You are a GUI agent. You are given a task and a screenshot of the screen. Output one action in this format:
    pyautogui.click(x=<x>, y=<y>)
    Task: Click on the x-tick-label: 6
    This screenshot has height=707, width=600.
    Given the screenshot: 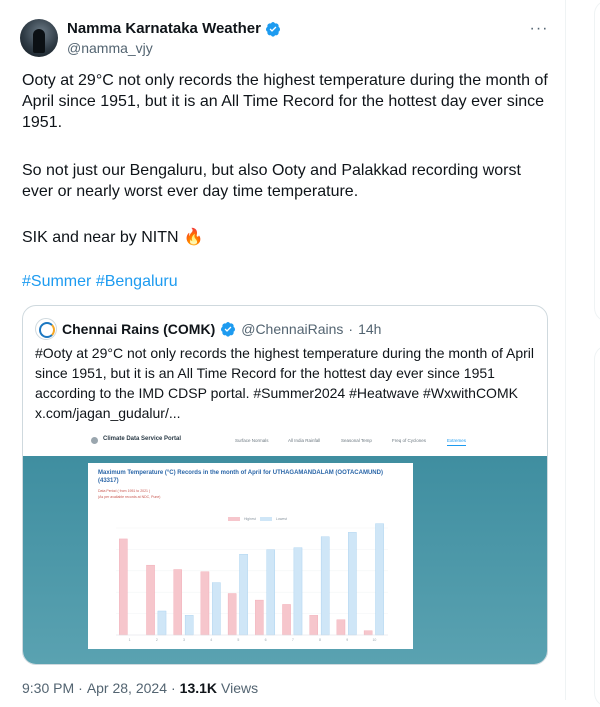 What is the action you would take?
    pyautogui.click(x=266, y=640)
    